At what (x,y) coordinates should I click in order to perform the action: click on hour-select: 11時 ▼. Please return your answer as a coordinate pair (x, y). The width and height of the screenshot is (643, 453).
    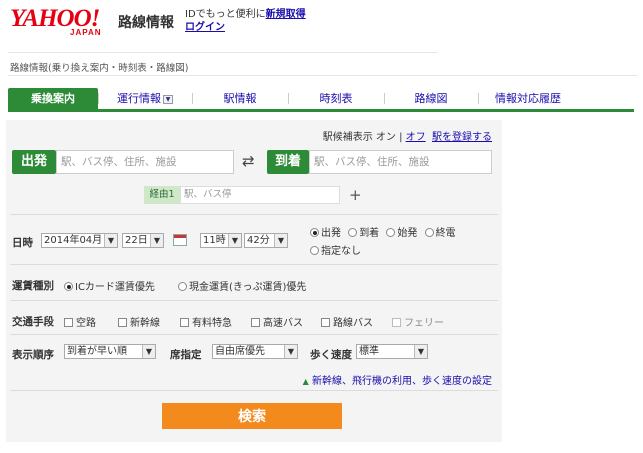
    Looking at the image, I should click on (221, 240).